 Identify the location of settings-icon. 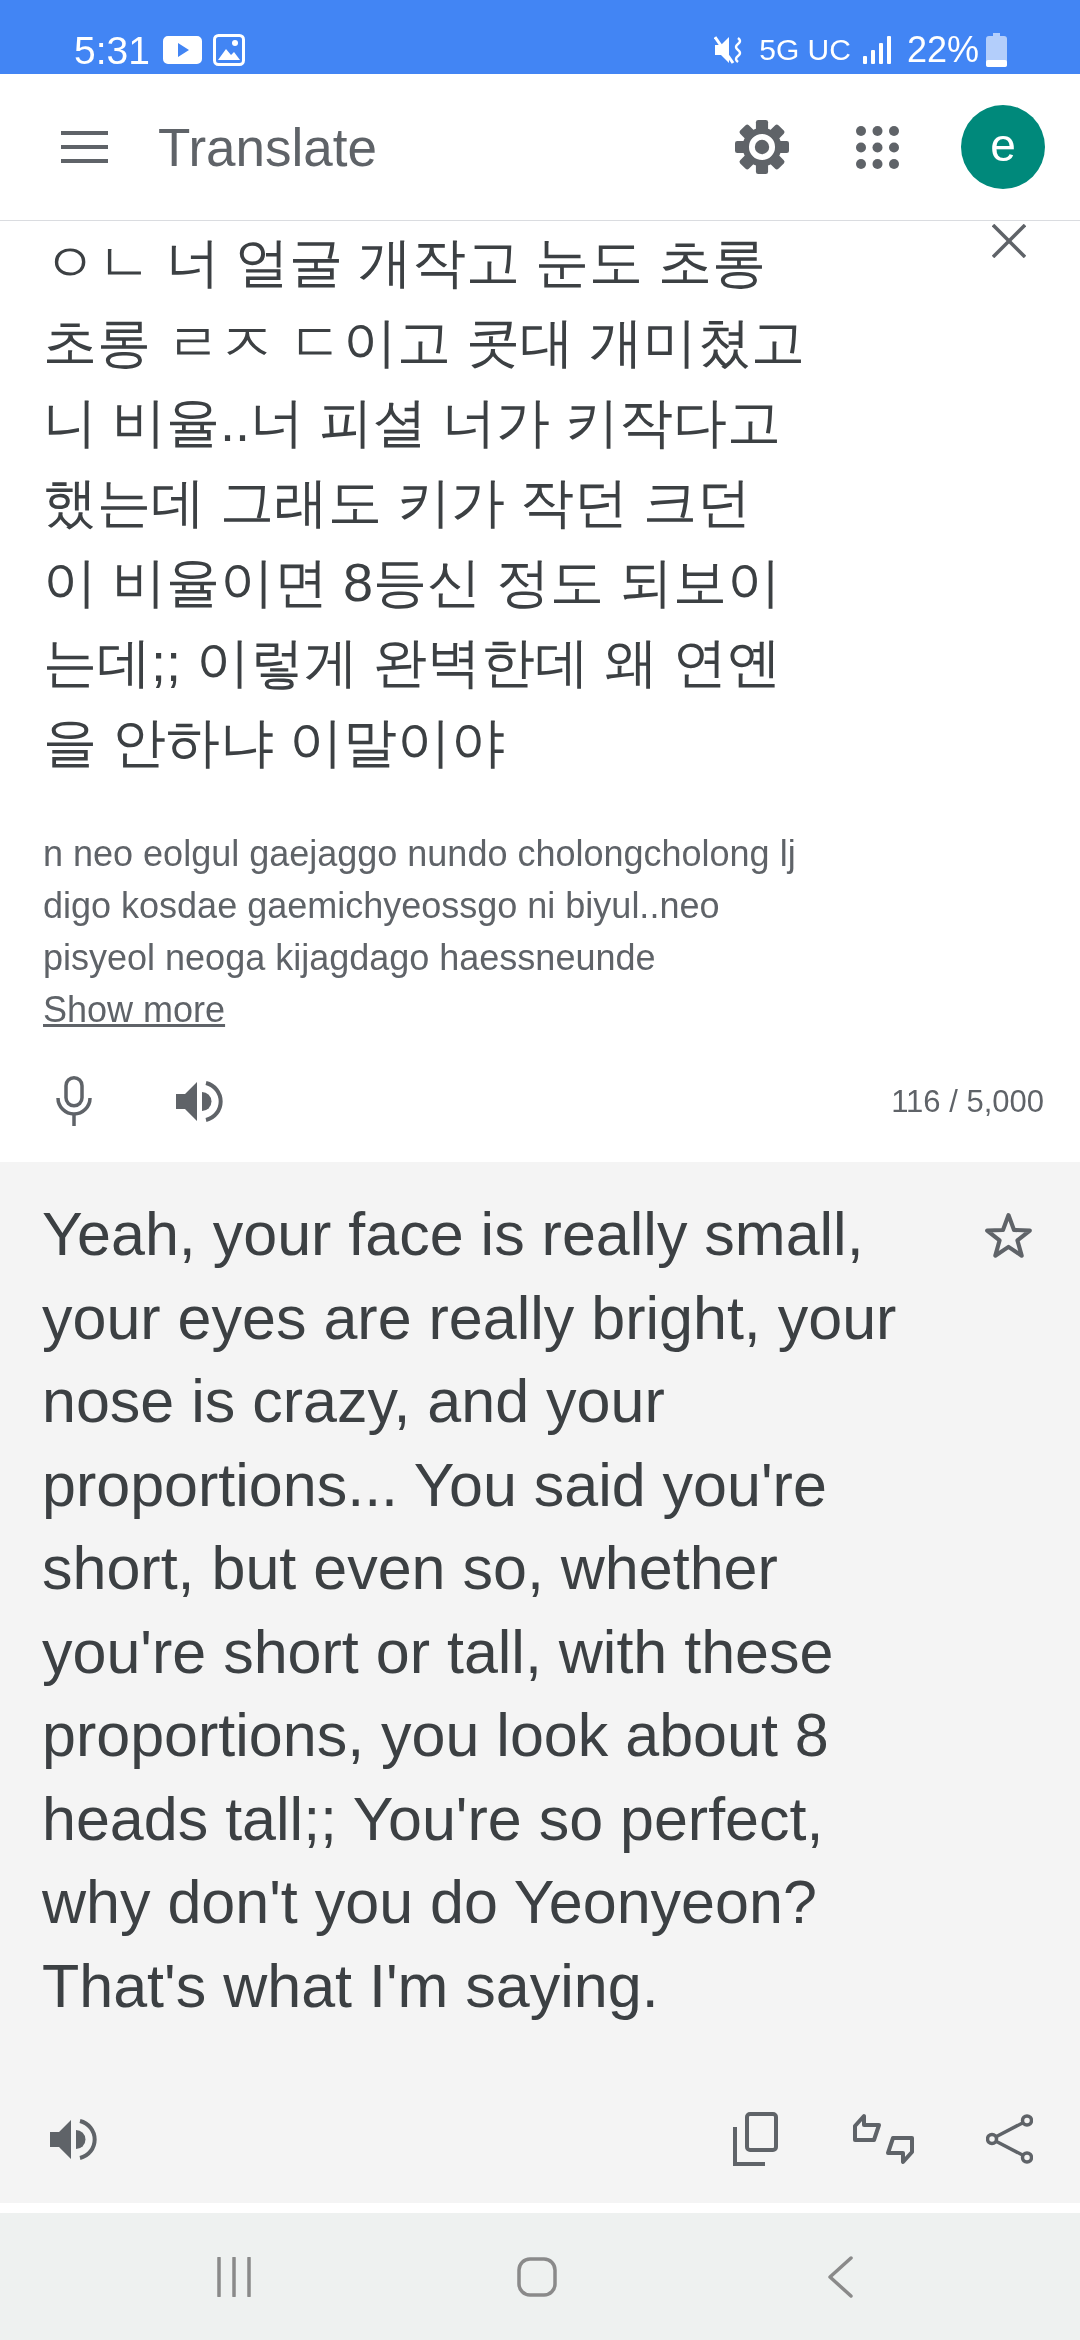
(762, 147).